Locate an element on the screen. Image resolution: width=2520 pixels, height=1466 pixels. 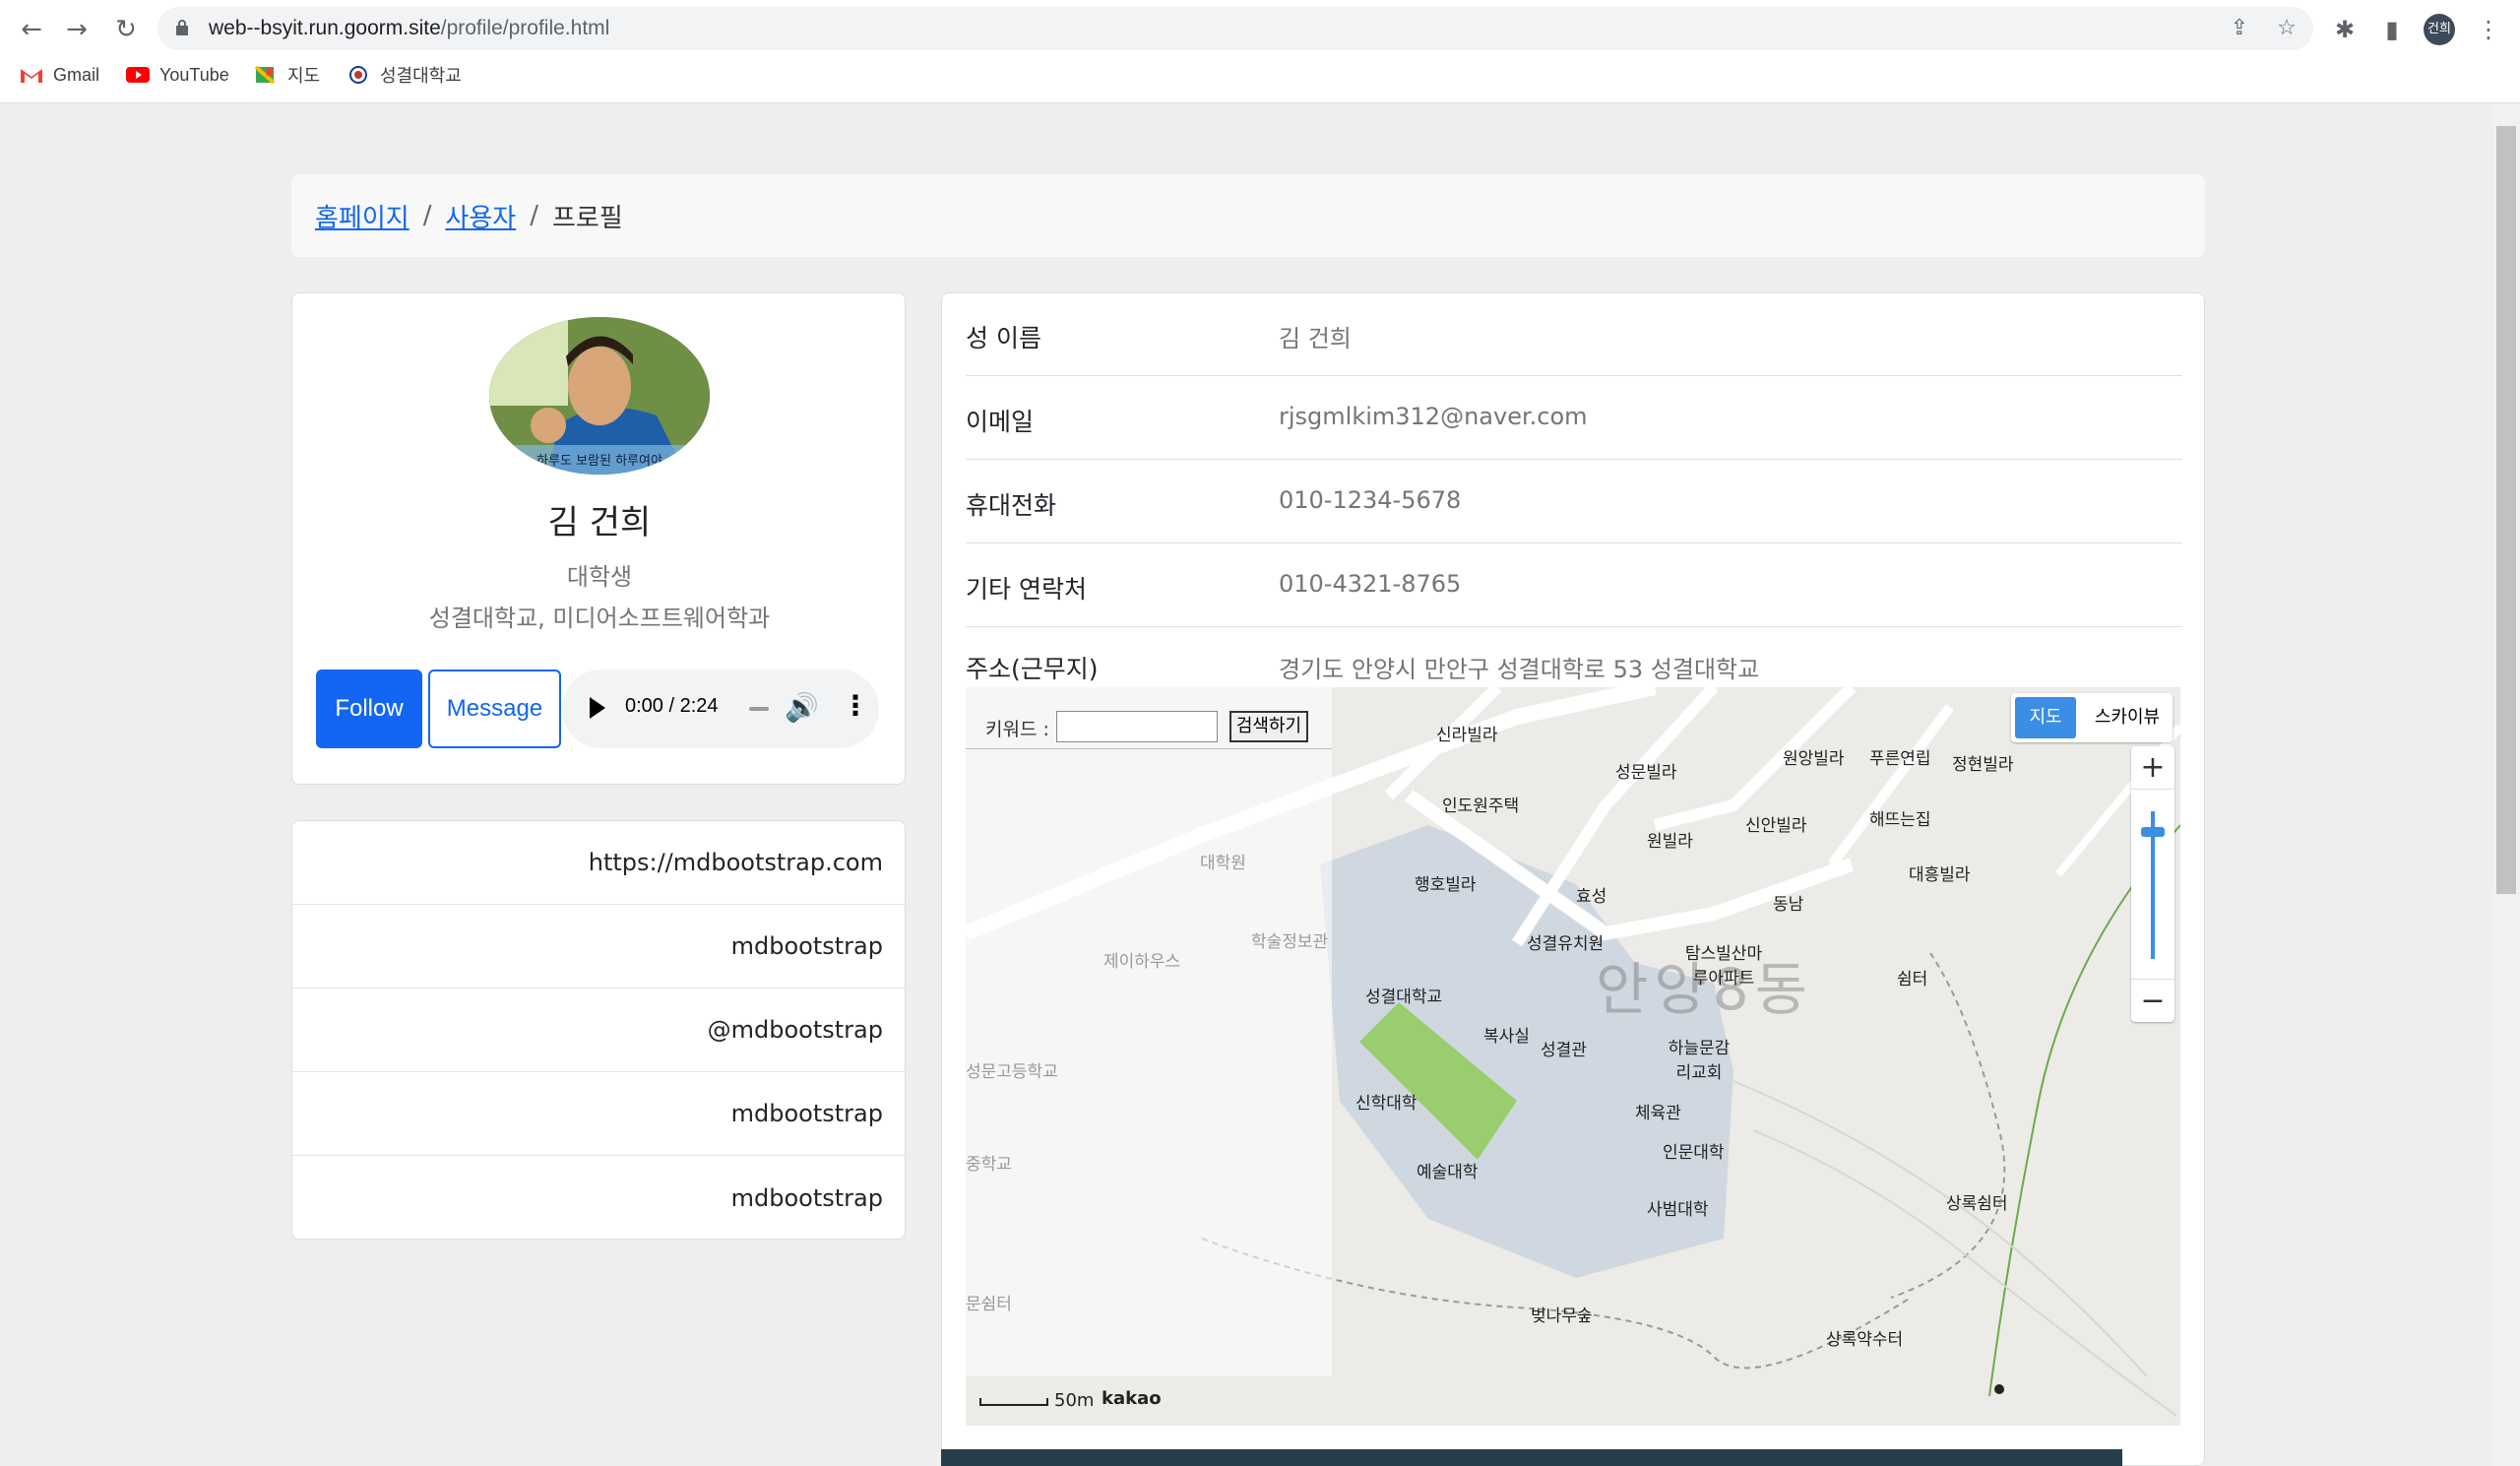
forward-arrow-icon: → is located at coordinates (76, 30).